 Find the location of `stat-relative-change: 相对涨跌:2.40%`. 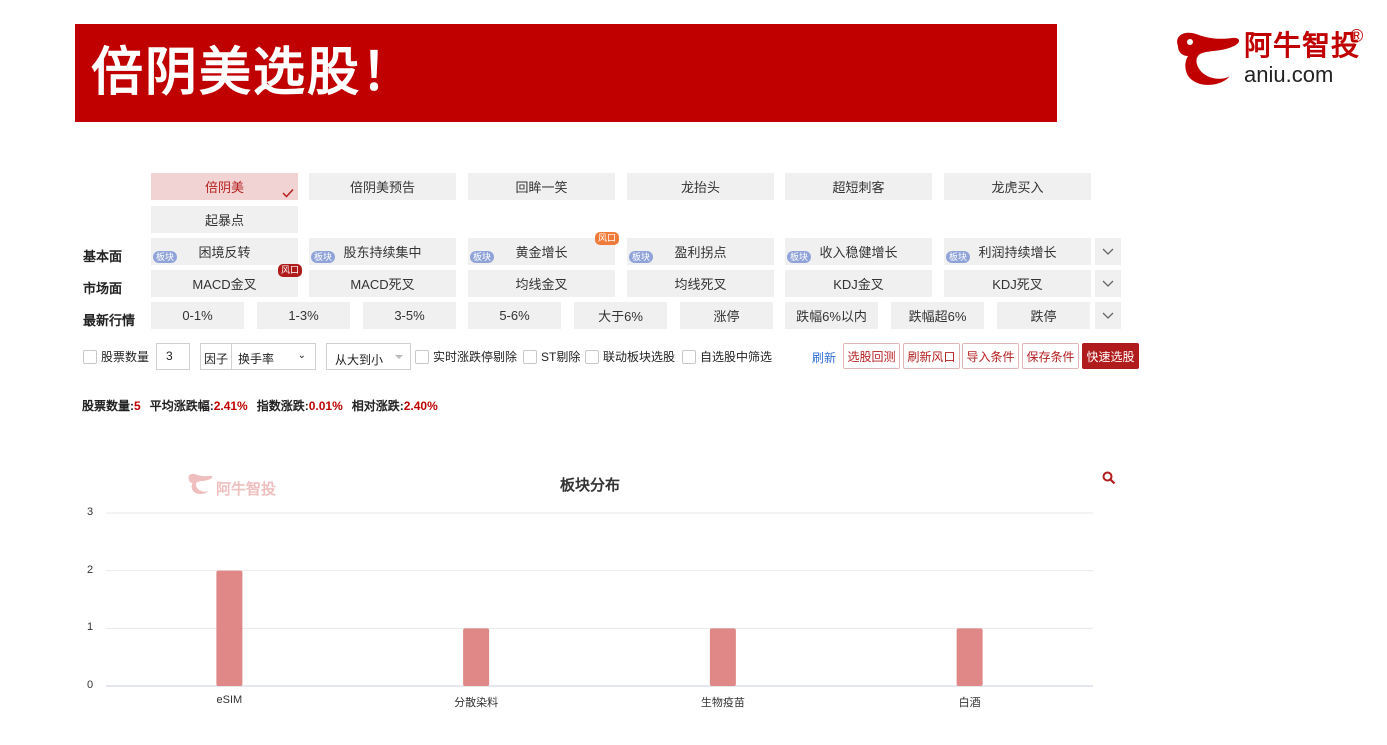

stat-relative-change: 相对涨跌:2.40% is located at coordinates (395, 405).